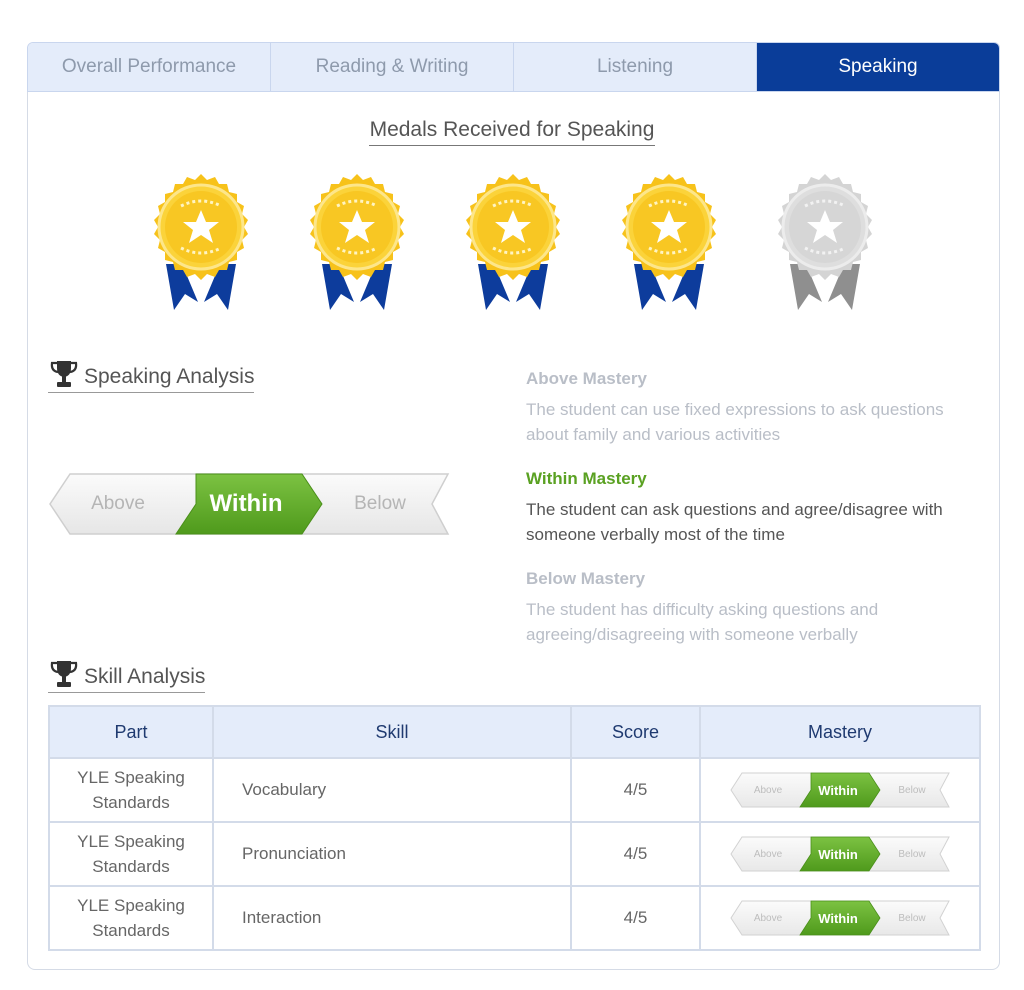 The image size is (1024, 990). What do you see at coordinates (840, 732) in the screenshot?
I see `column-header-mastery: Mastery` at bounding box center [840, 732].